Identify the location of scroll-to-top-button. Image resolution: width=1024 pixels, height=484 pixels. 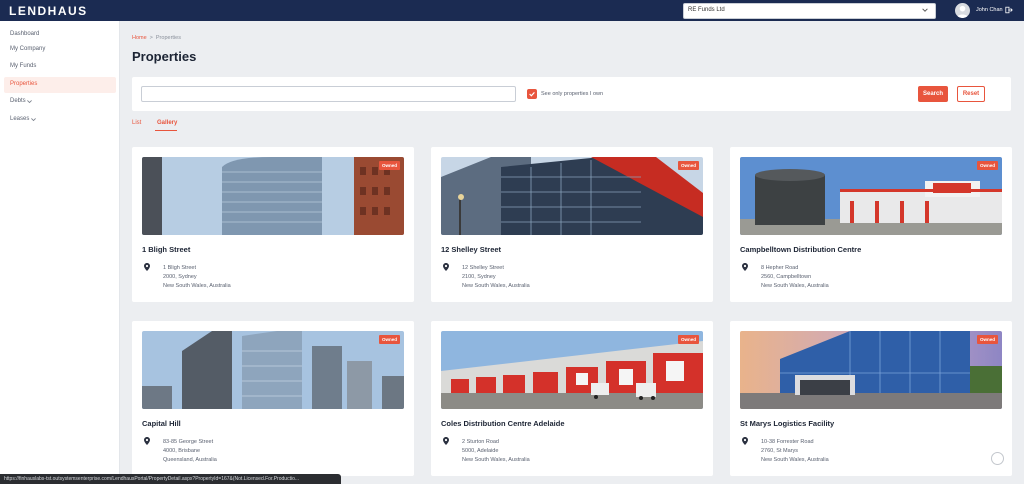
(997, 458).